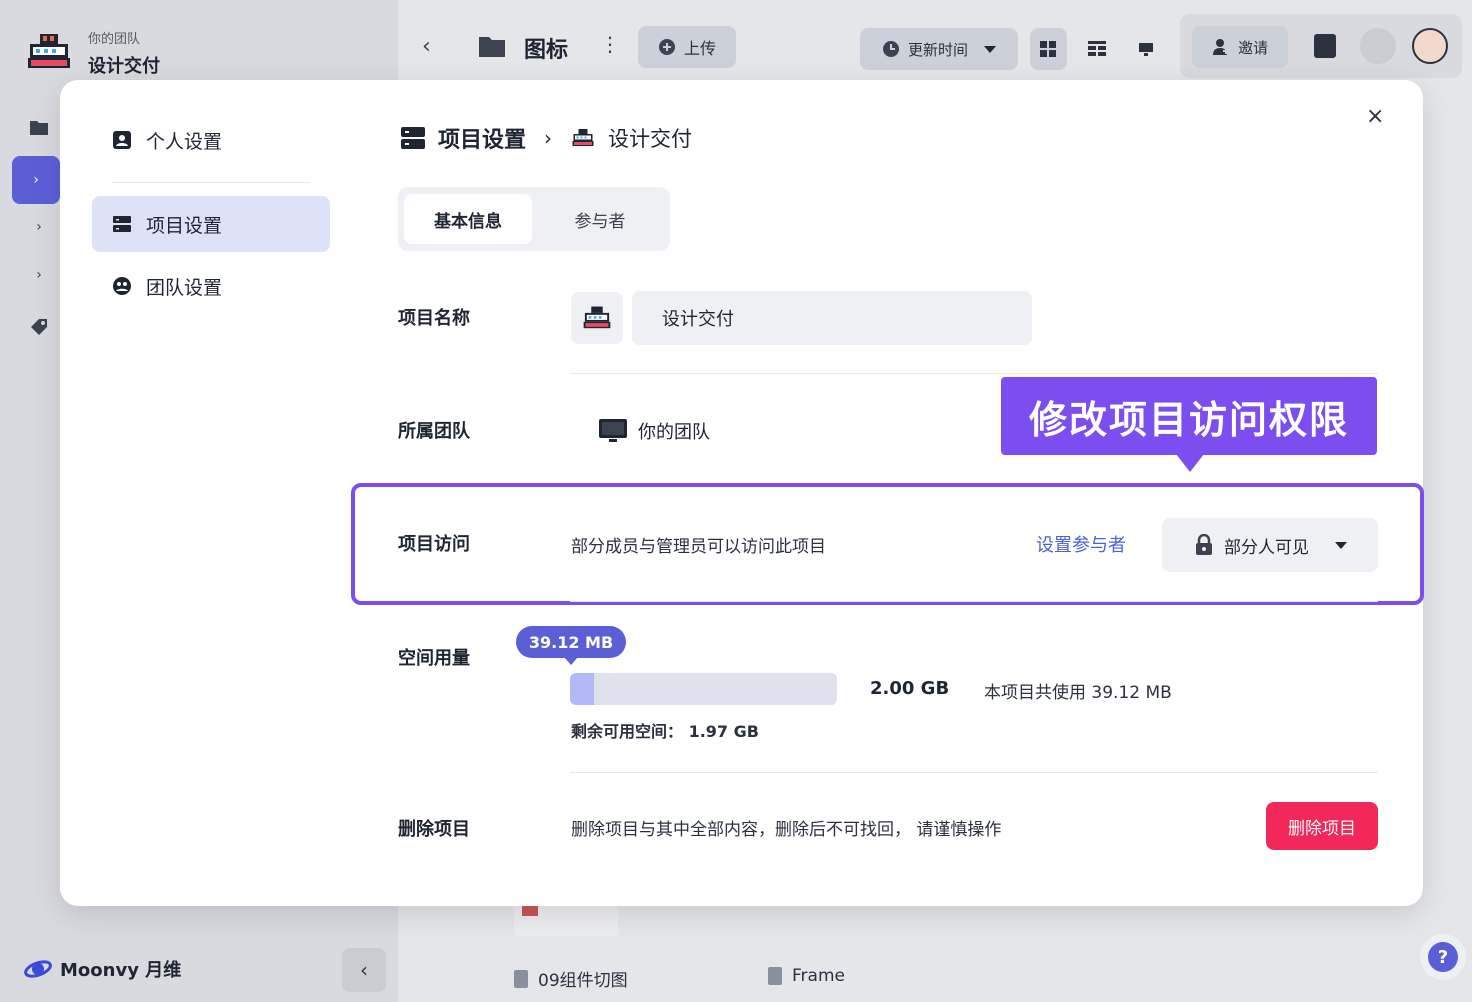 This screenshot has width=1472, height=1002. What do you see at coordinates (434, 544) in the screenshot?
I see `access-label: 项目访问` at bounding box center [434, 544].